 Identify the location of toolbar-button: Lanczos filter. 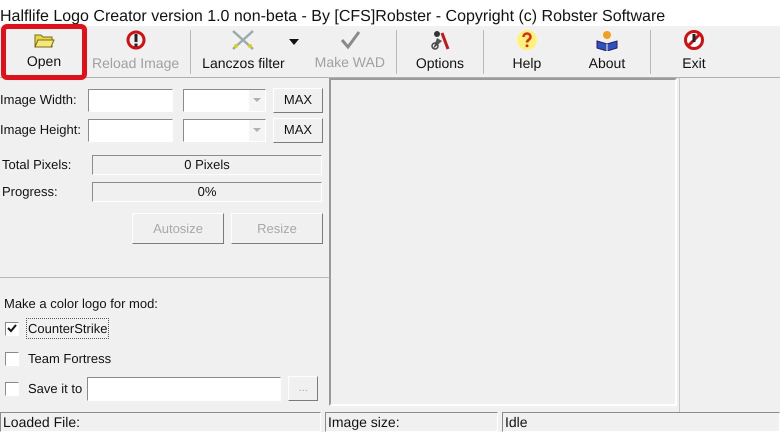
(243, 51).